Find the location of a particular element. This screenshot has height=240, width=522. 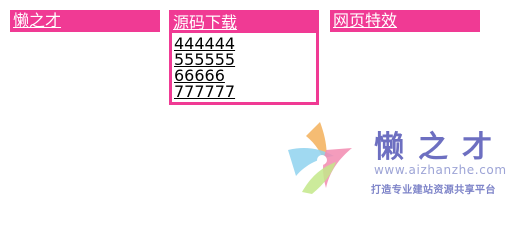

nav-menu-title: 网页特效 is located at coordinates (405, 21).